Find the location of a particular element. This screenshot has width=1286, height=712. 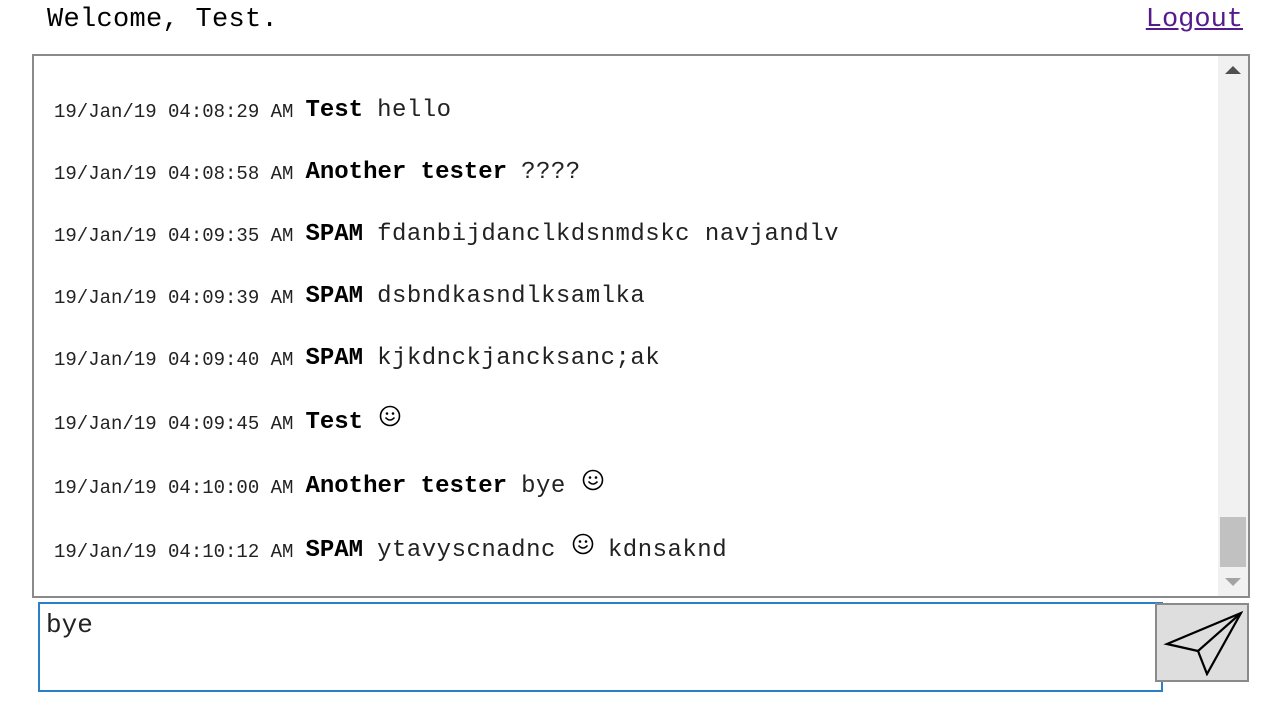

message-text: kjkdnckjancksanc;ak is located at coordinates (519, 358).